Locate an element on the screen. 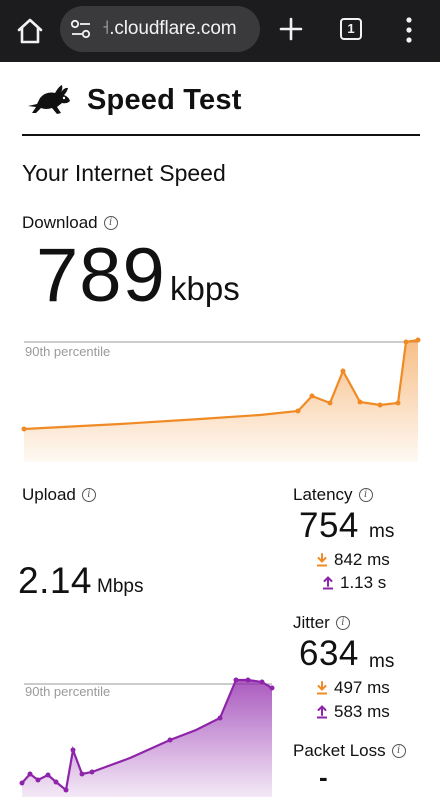 This screenshot has width=440, height=797. packet-loss-label-row: Packet Loss i is located at coordinates (349, 751).